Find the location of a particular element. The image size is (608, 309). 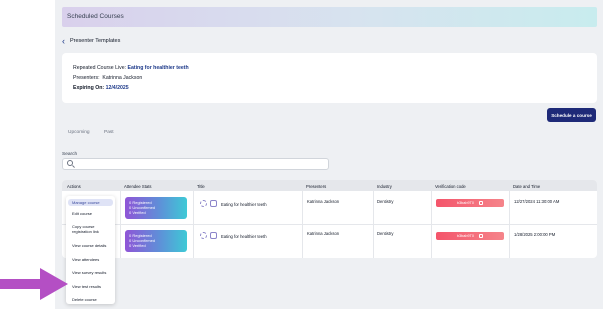

course-title-link: Eating for healthier teeth is located at coordinates (158, 68).